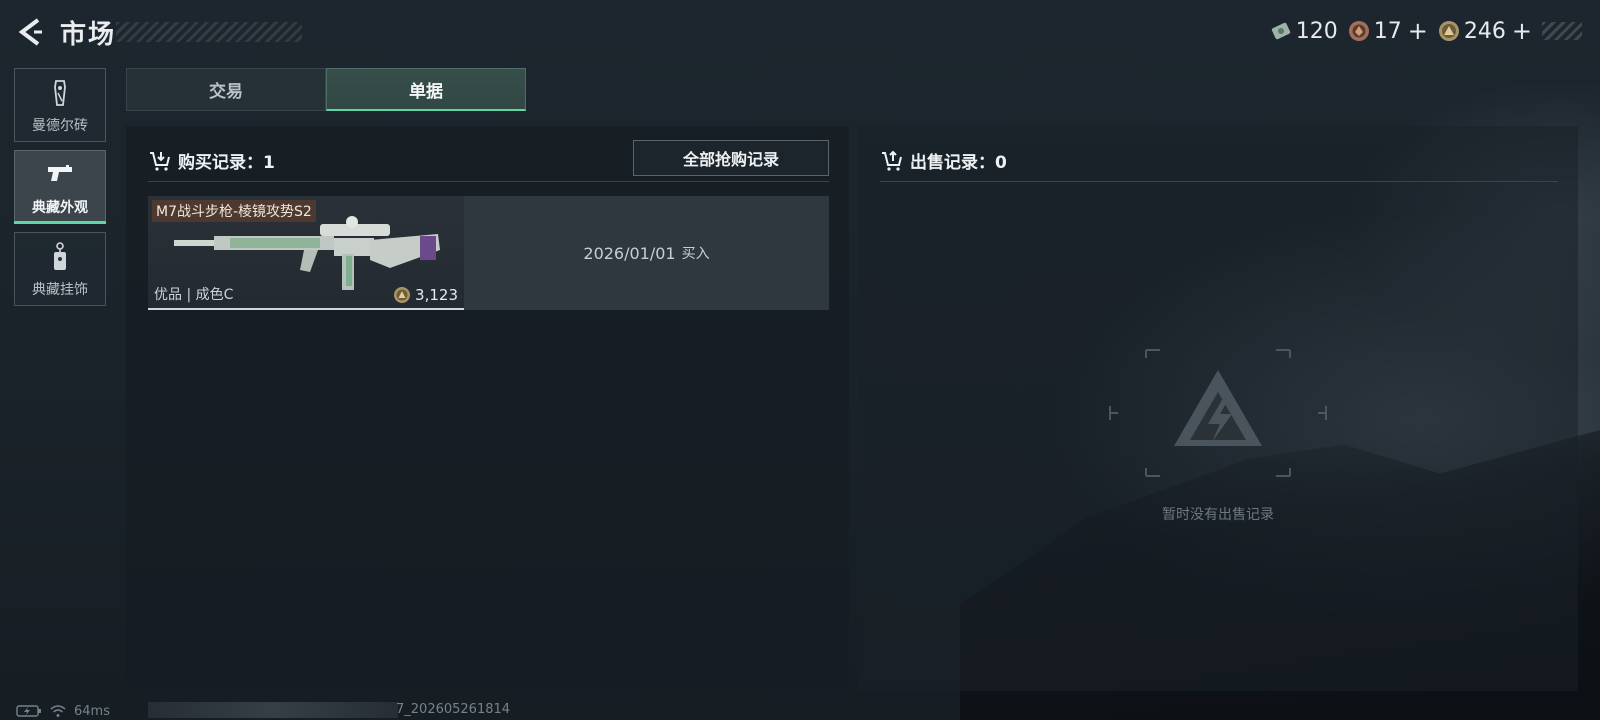 This screenshot has height=720, width=1600. What do you see at coordinates (60, 126) in the screenshot?
I see `sidebar-item-label: 曼德尔砖` at bounding box center [60, 126].